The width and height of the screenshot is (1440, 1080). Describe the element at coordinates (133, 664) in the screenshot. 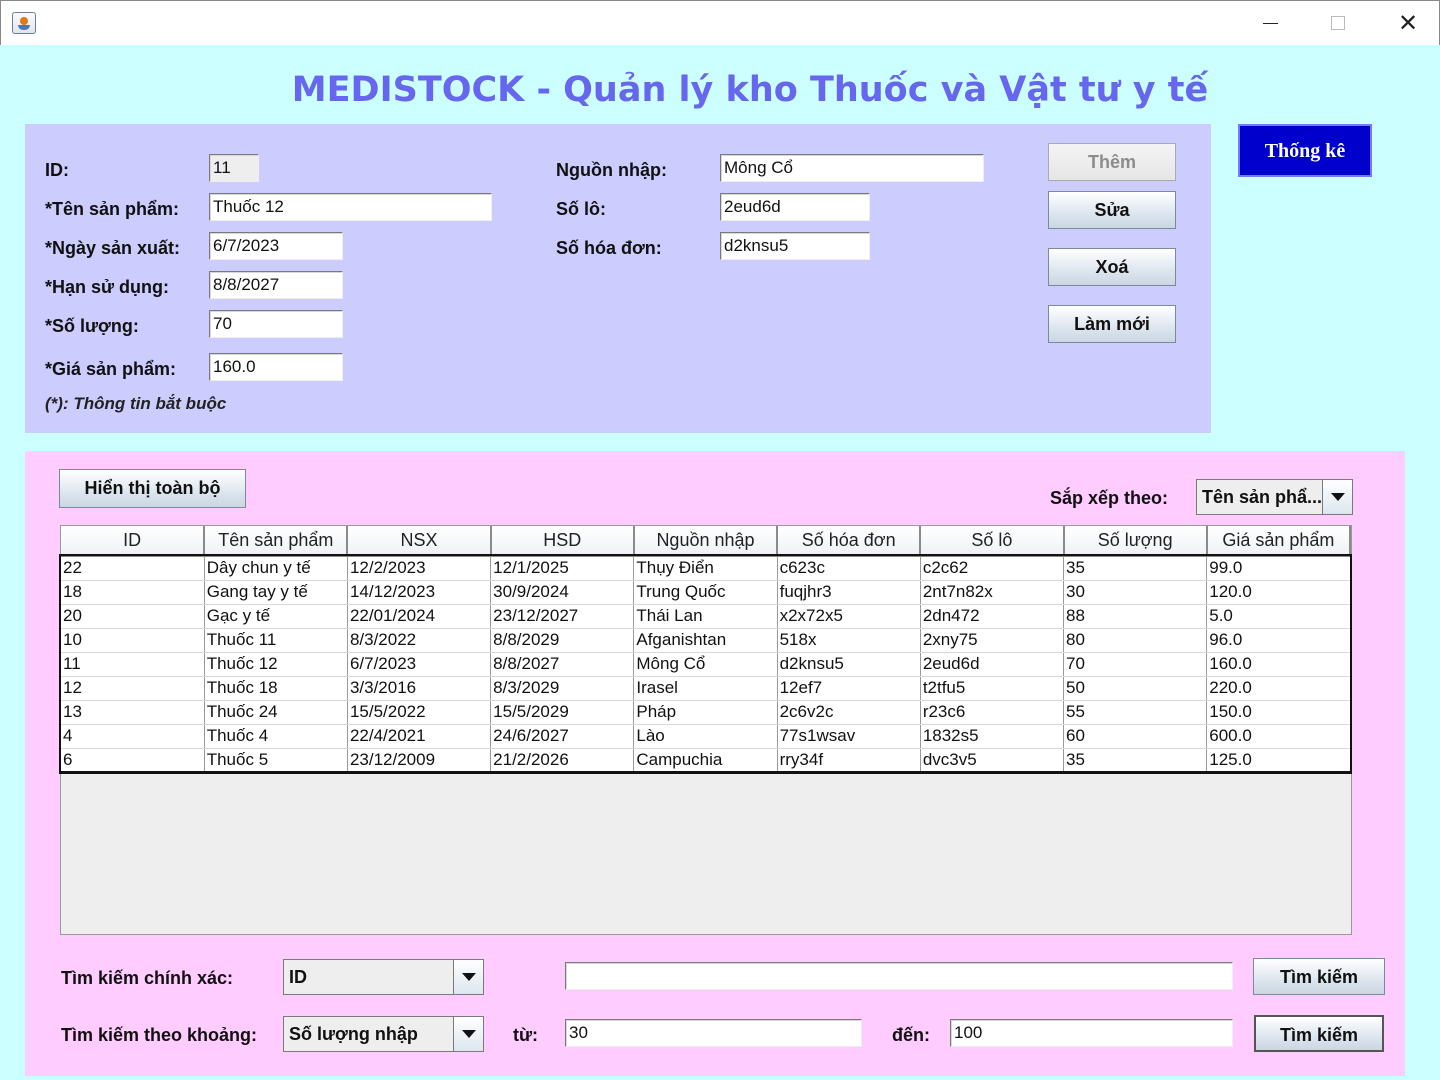

I see `table-cell: 11` at that location.